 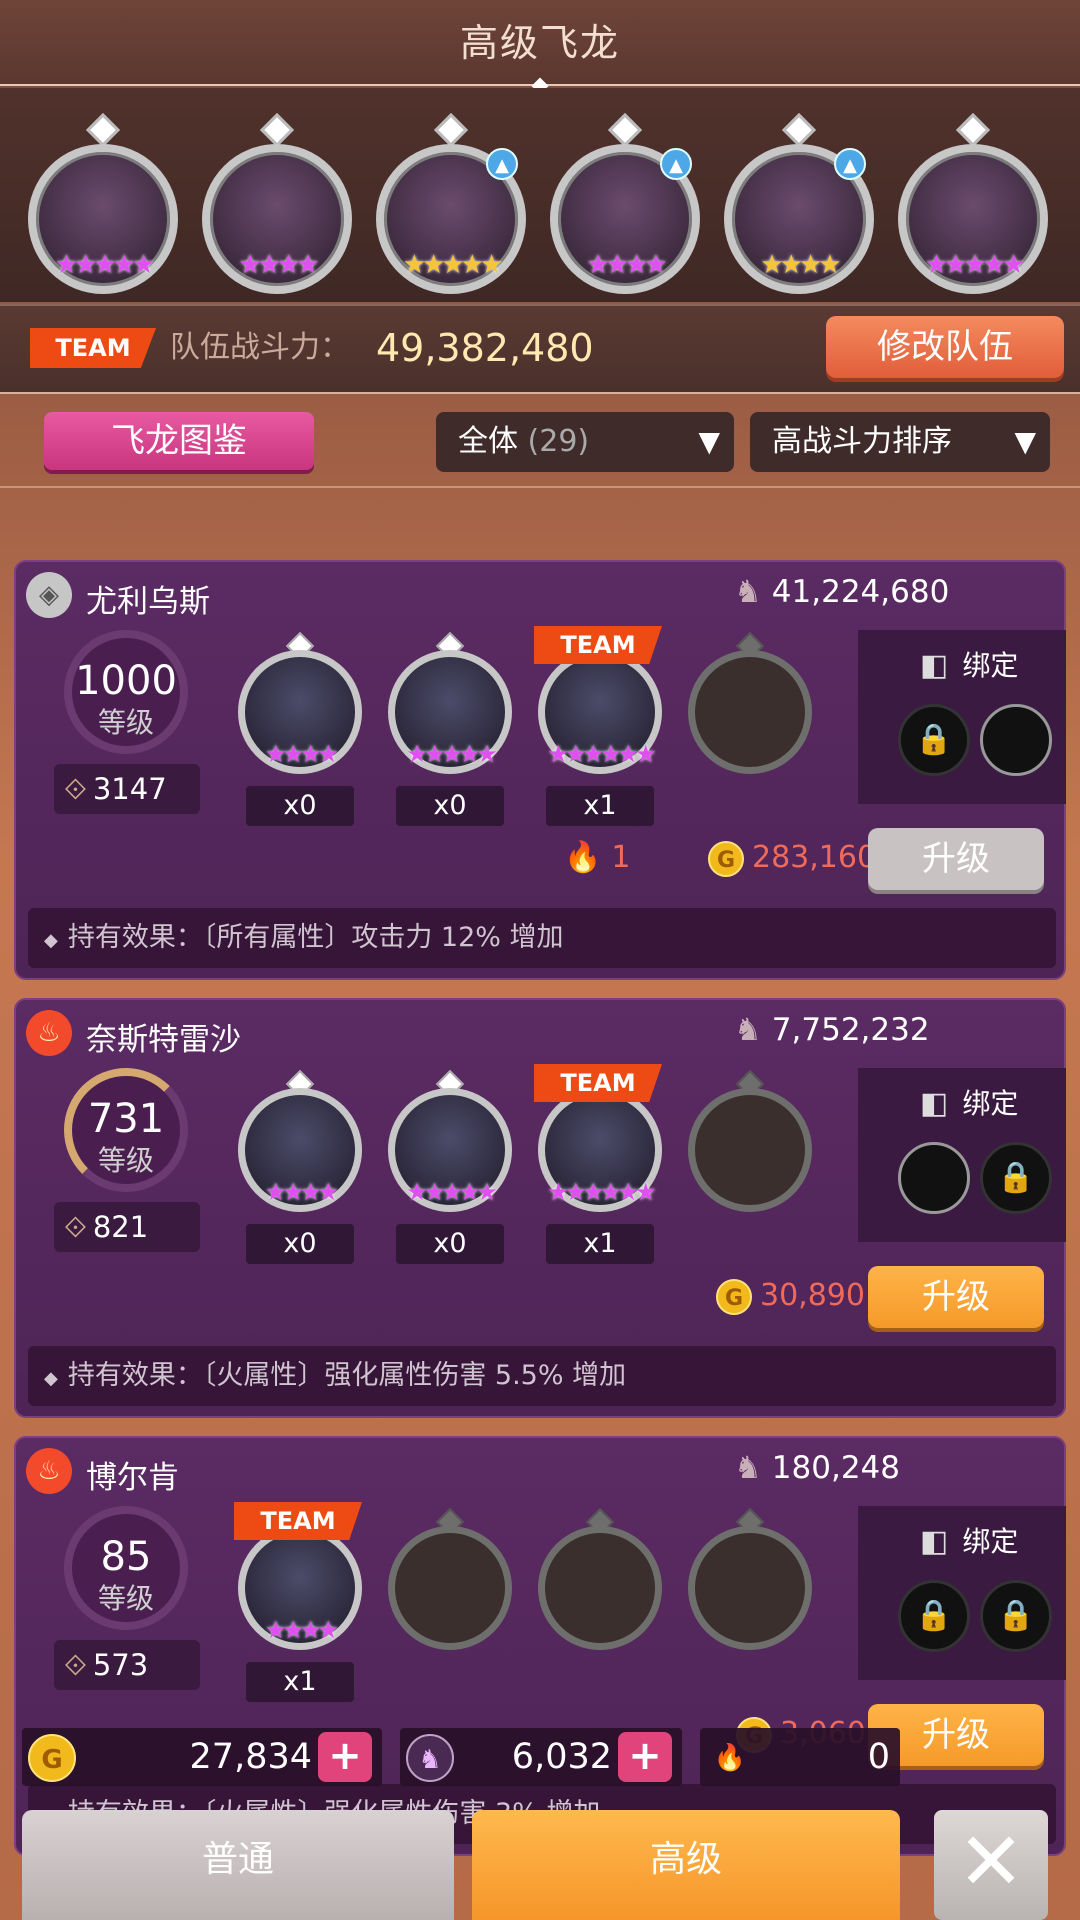 What do you see at coordinates (730, 1758) in the screenshot?
I see `blue-flame-icon: 🔥` at bounding box center [730, 1758].